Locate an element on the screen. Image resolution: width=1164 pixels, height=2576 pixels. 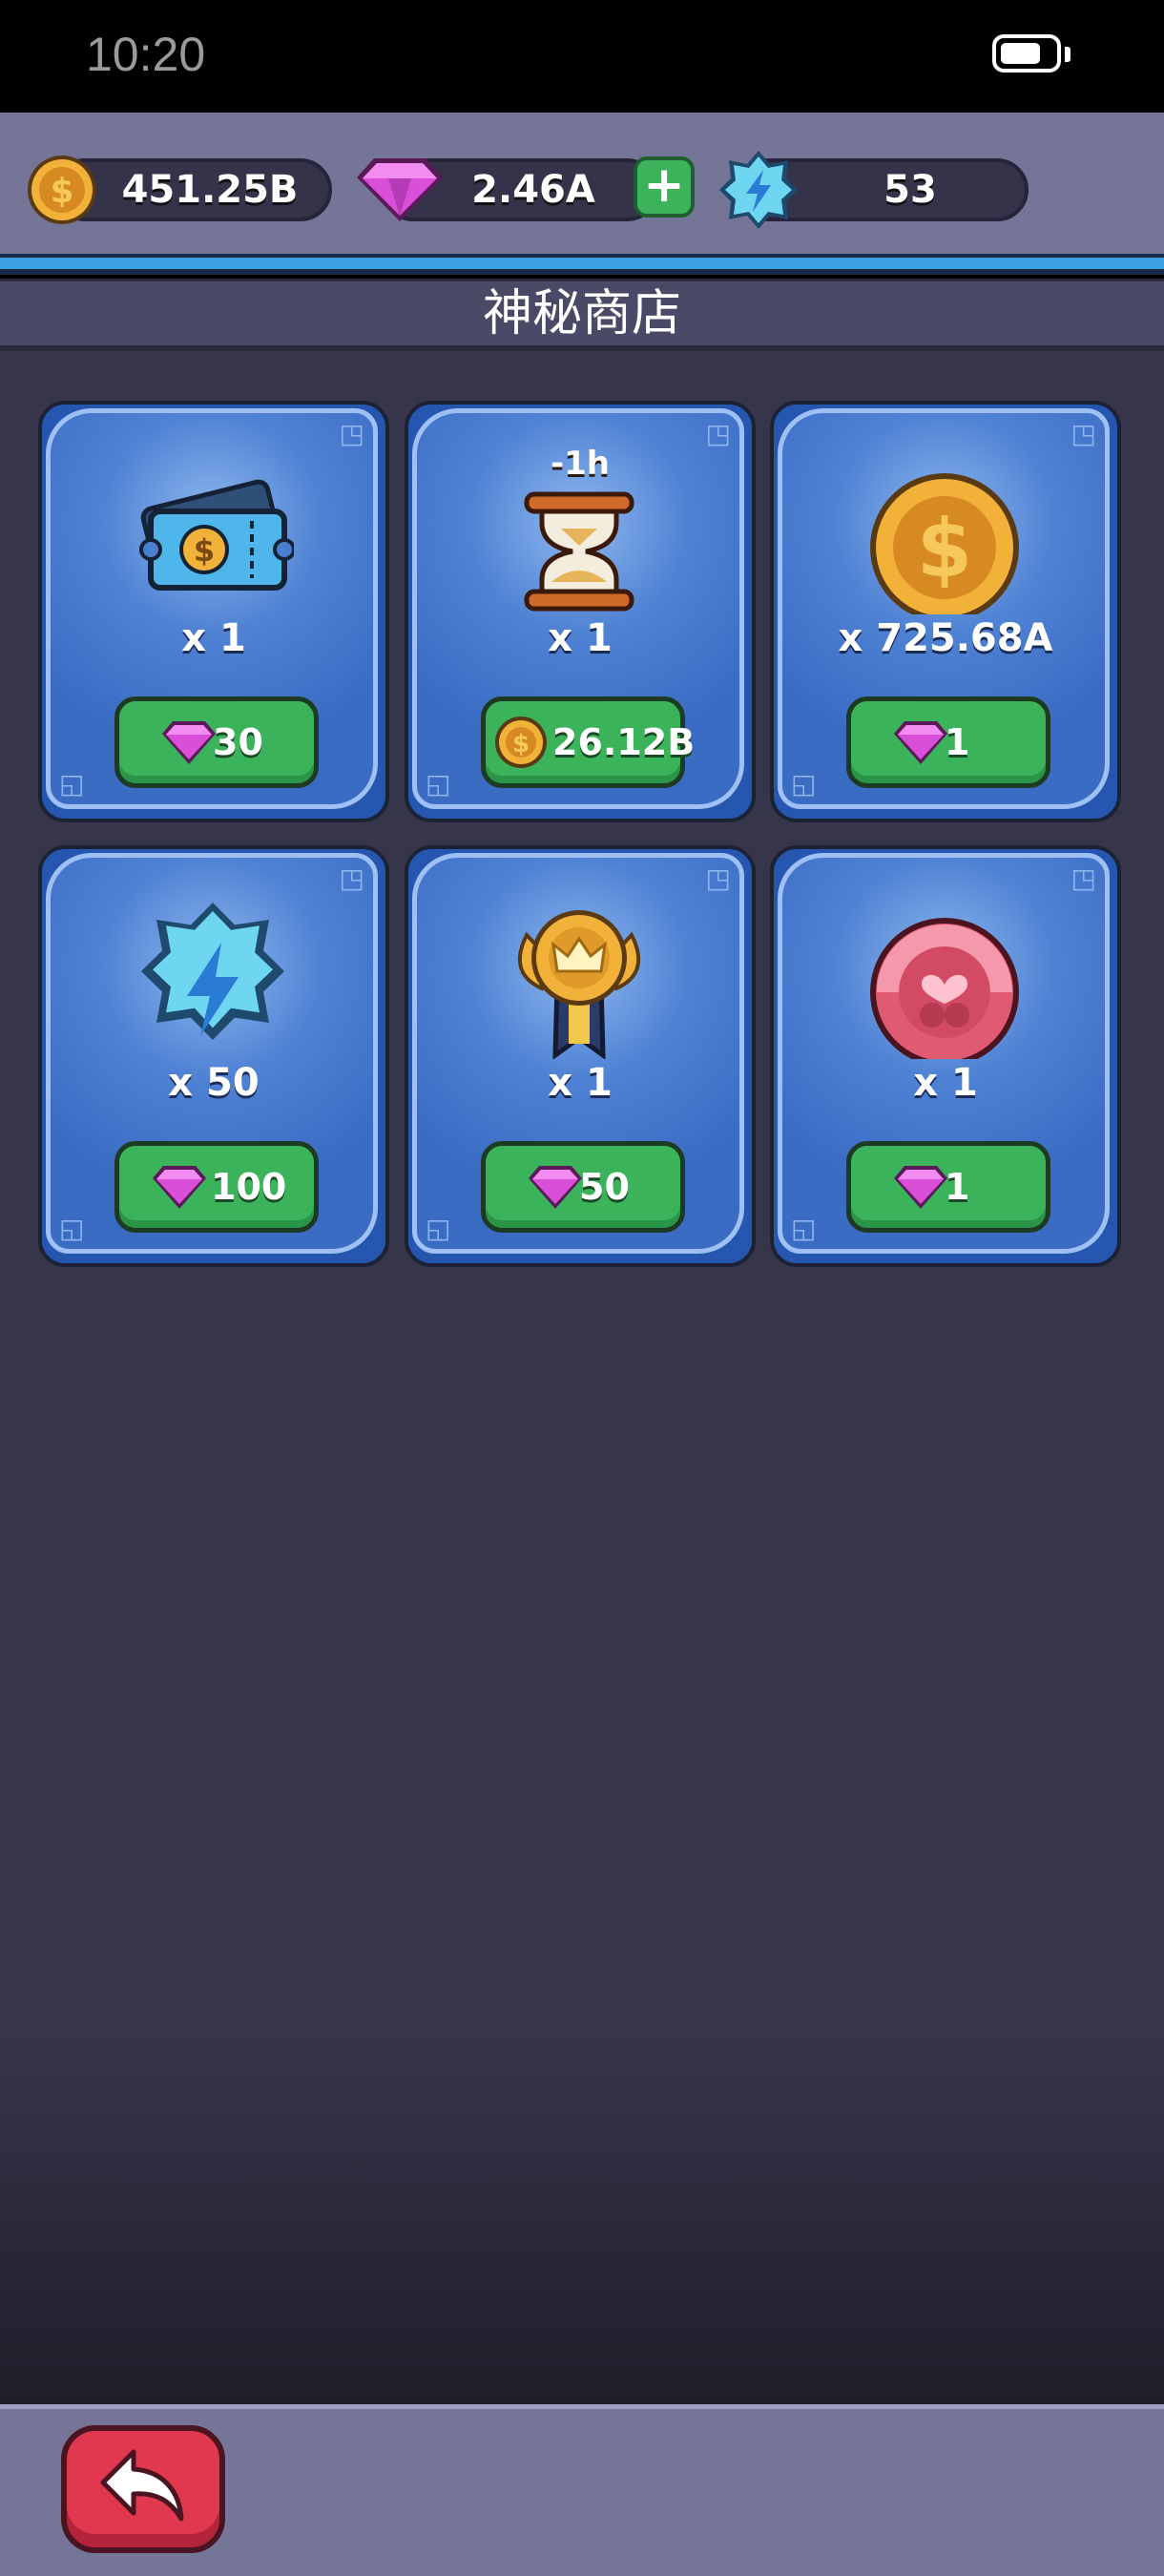
coin-value: 451.25B is located at coordinates (210, 190).